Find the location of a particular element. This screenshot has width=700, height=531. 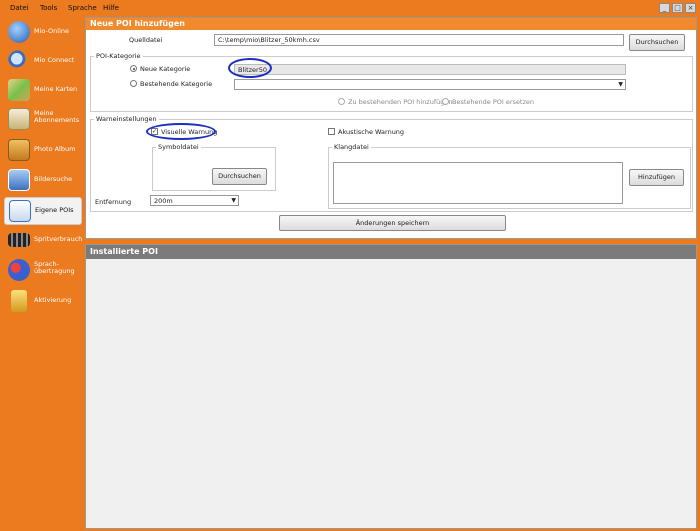

menu-sprache: Sprache is located at coordinates (82, 8).